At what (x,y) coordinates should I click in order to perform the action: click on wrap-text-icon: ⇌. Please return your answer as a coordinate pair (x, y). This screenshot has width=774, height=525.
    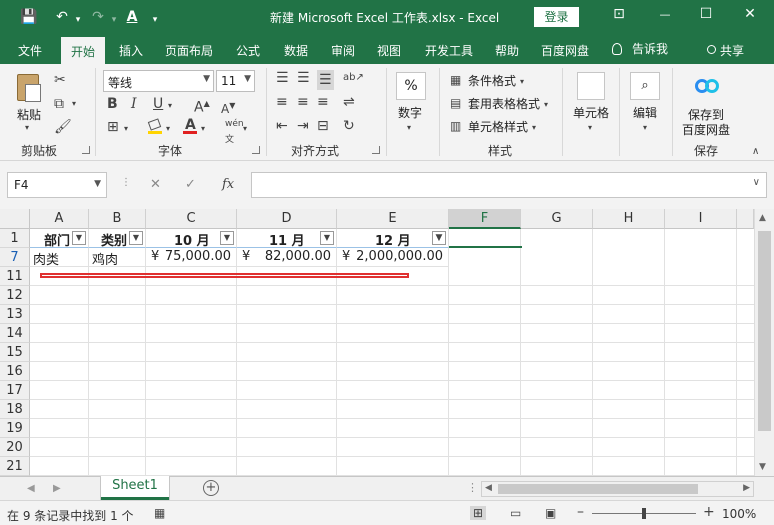
    Looking at the image, I should click on (349, 102).